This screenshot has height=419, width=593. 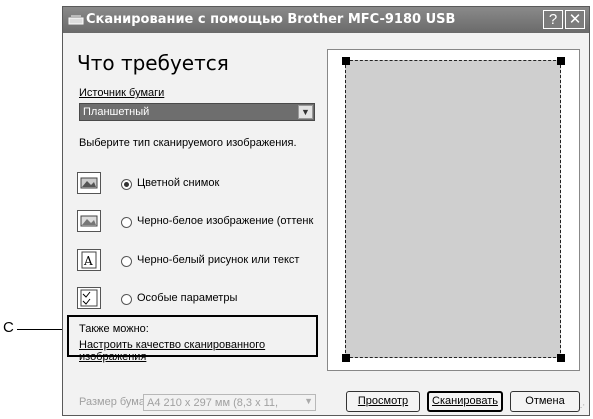 What do you see at coordinates (89, 298) in the screenshot?
I see `custom-settings-icon` at bounding box center [89, 298].